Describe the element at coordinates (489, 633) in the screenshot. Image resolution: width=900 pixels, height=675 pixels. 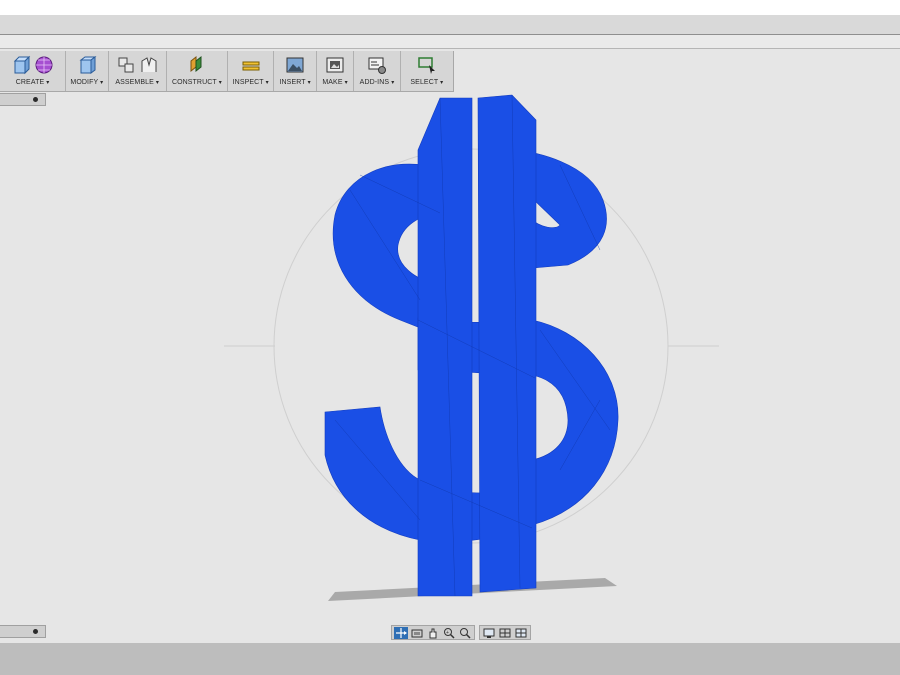
I see `display-settings-icon` at that location.